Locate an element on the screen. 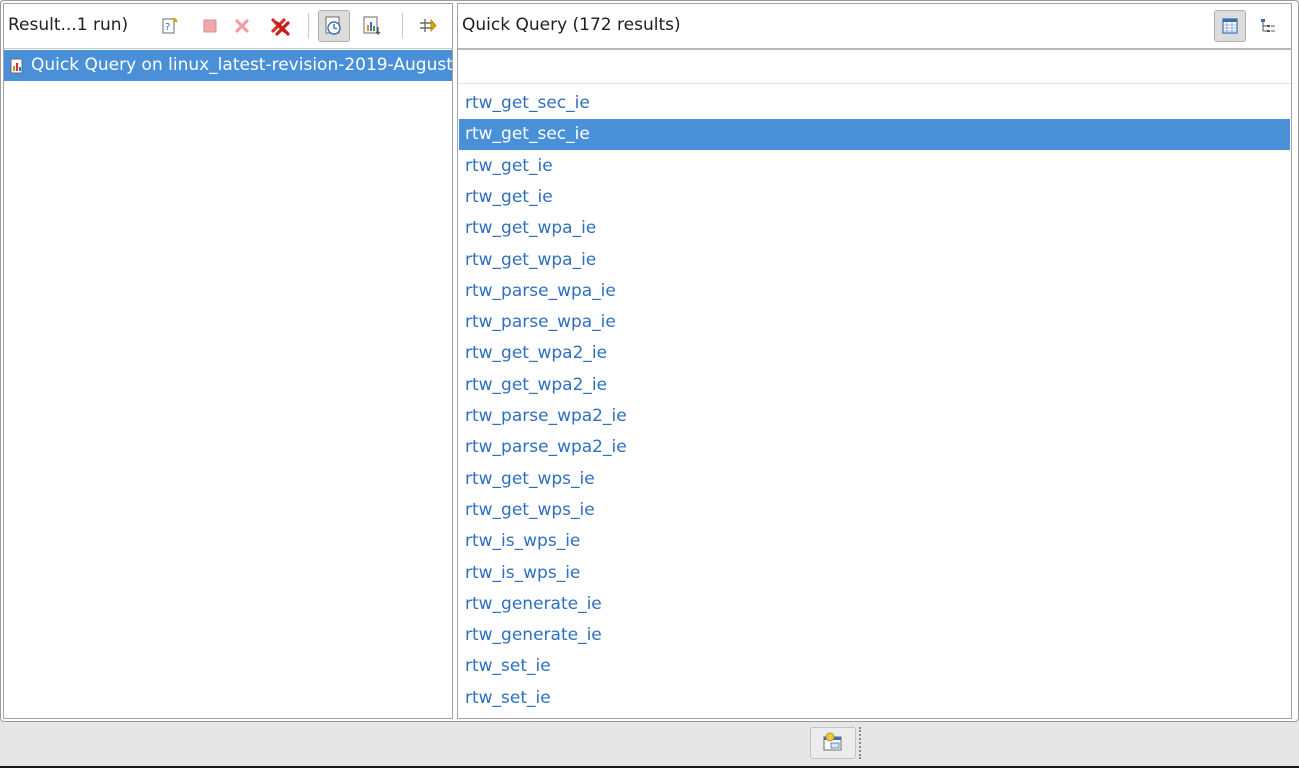 Image resolution: width=1299 pixels, height=768 pixels. remove-all-button is located at coordinates (280, 26).